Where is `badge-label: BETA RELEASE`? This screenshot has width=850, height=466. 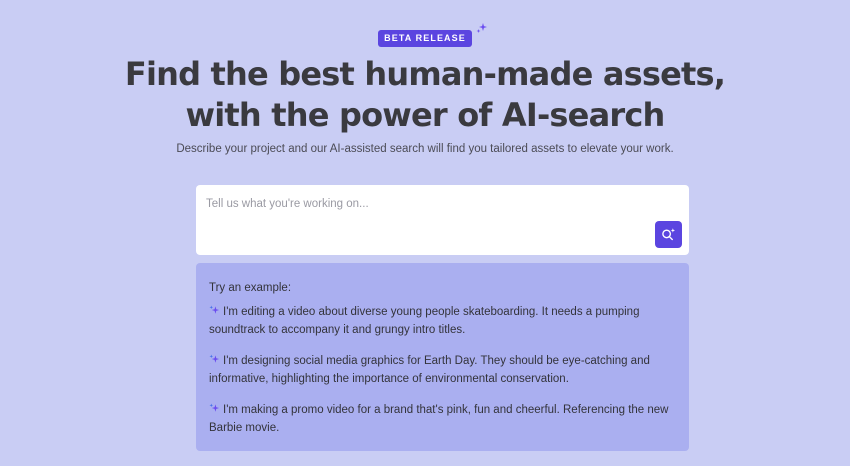
badge-label: BETA RELEASE is located at coordinates (425, 38).